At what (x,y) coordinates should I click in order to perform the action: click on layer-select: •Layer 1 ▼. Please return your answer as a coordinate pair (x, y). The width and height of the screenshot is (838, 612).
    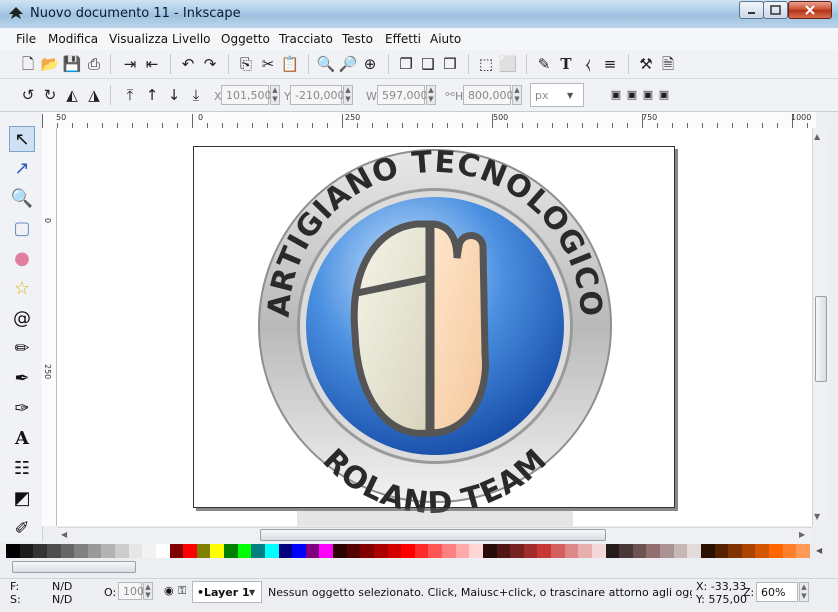
    Looking at the image, I should click on (227, 592).